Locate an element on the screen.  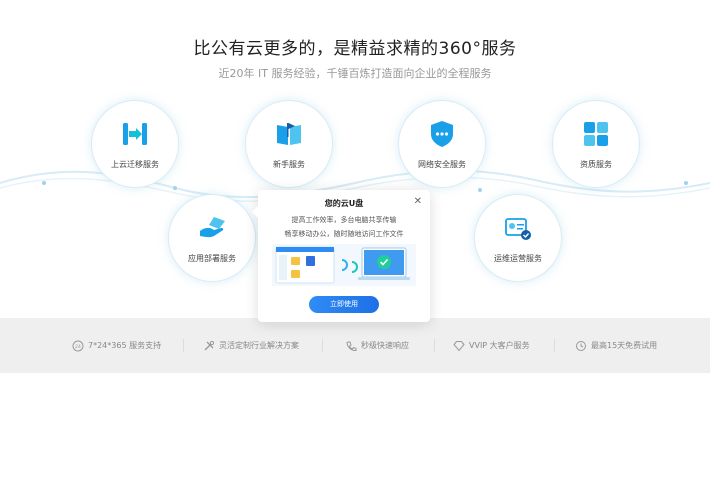
close-icon: ✕ is located at coordinates (418, 201).